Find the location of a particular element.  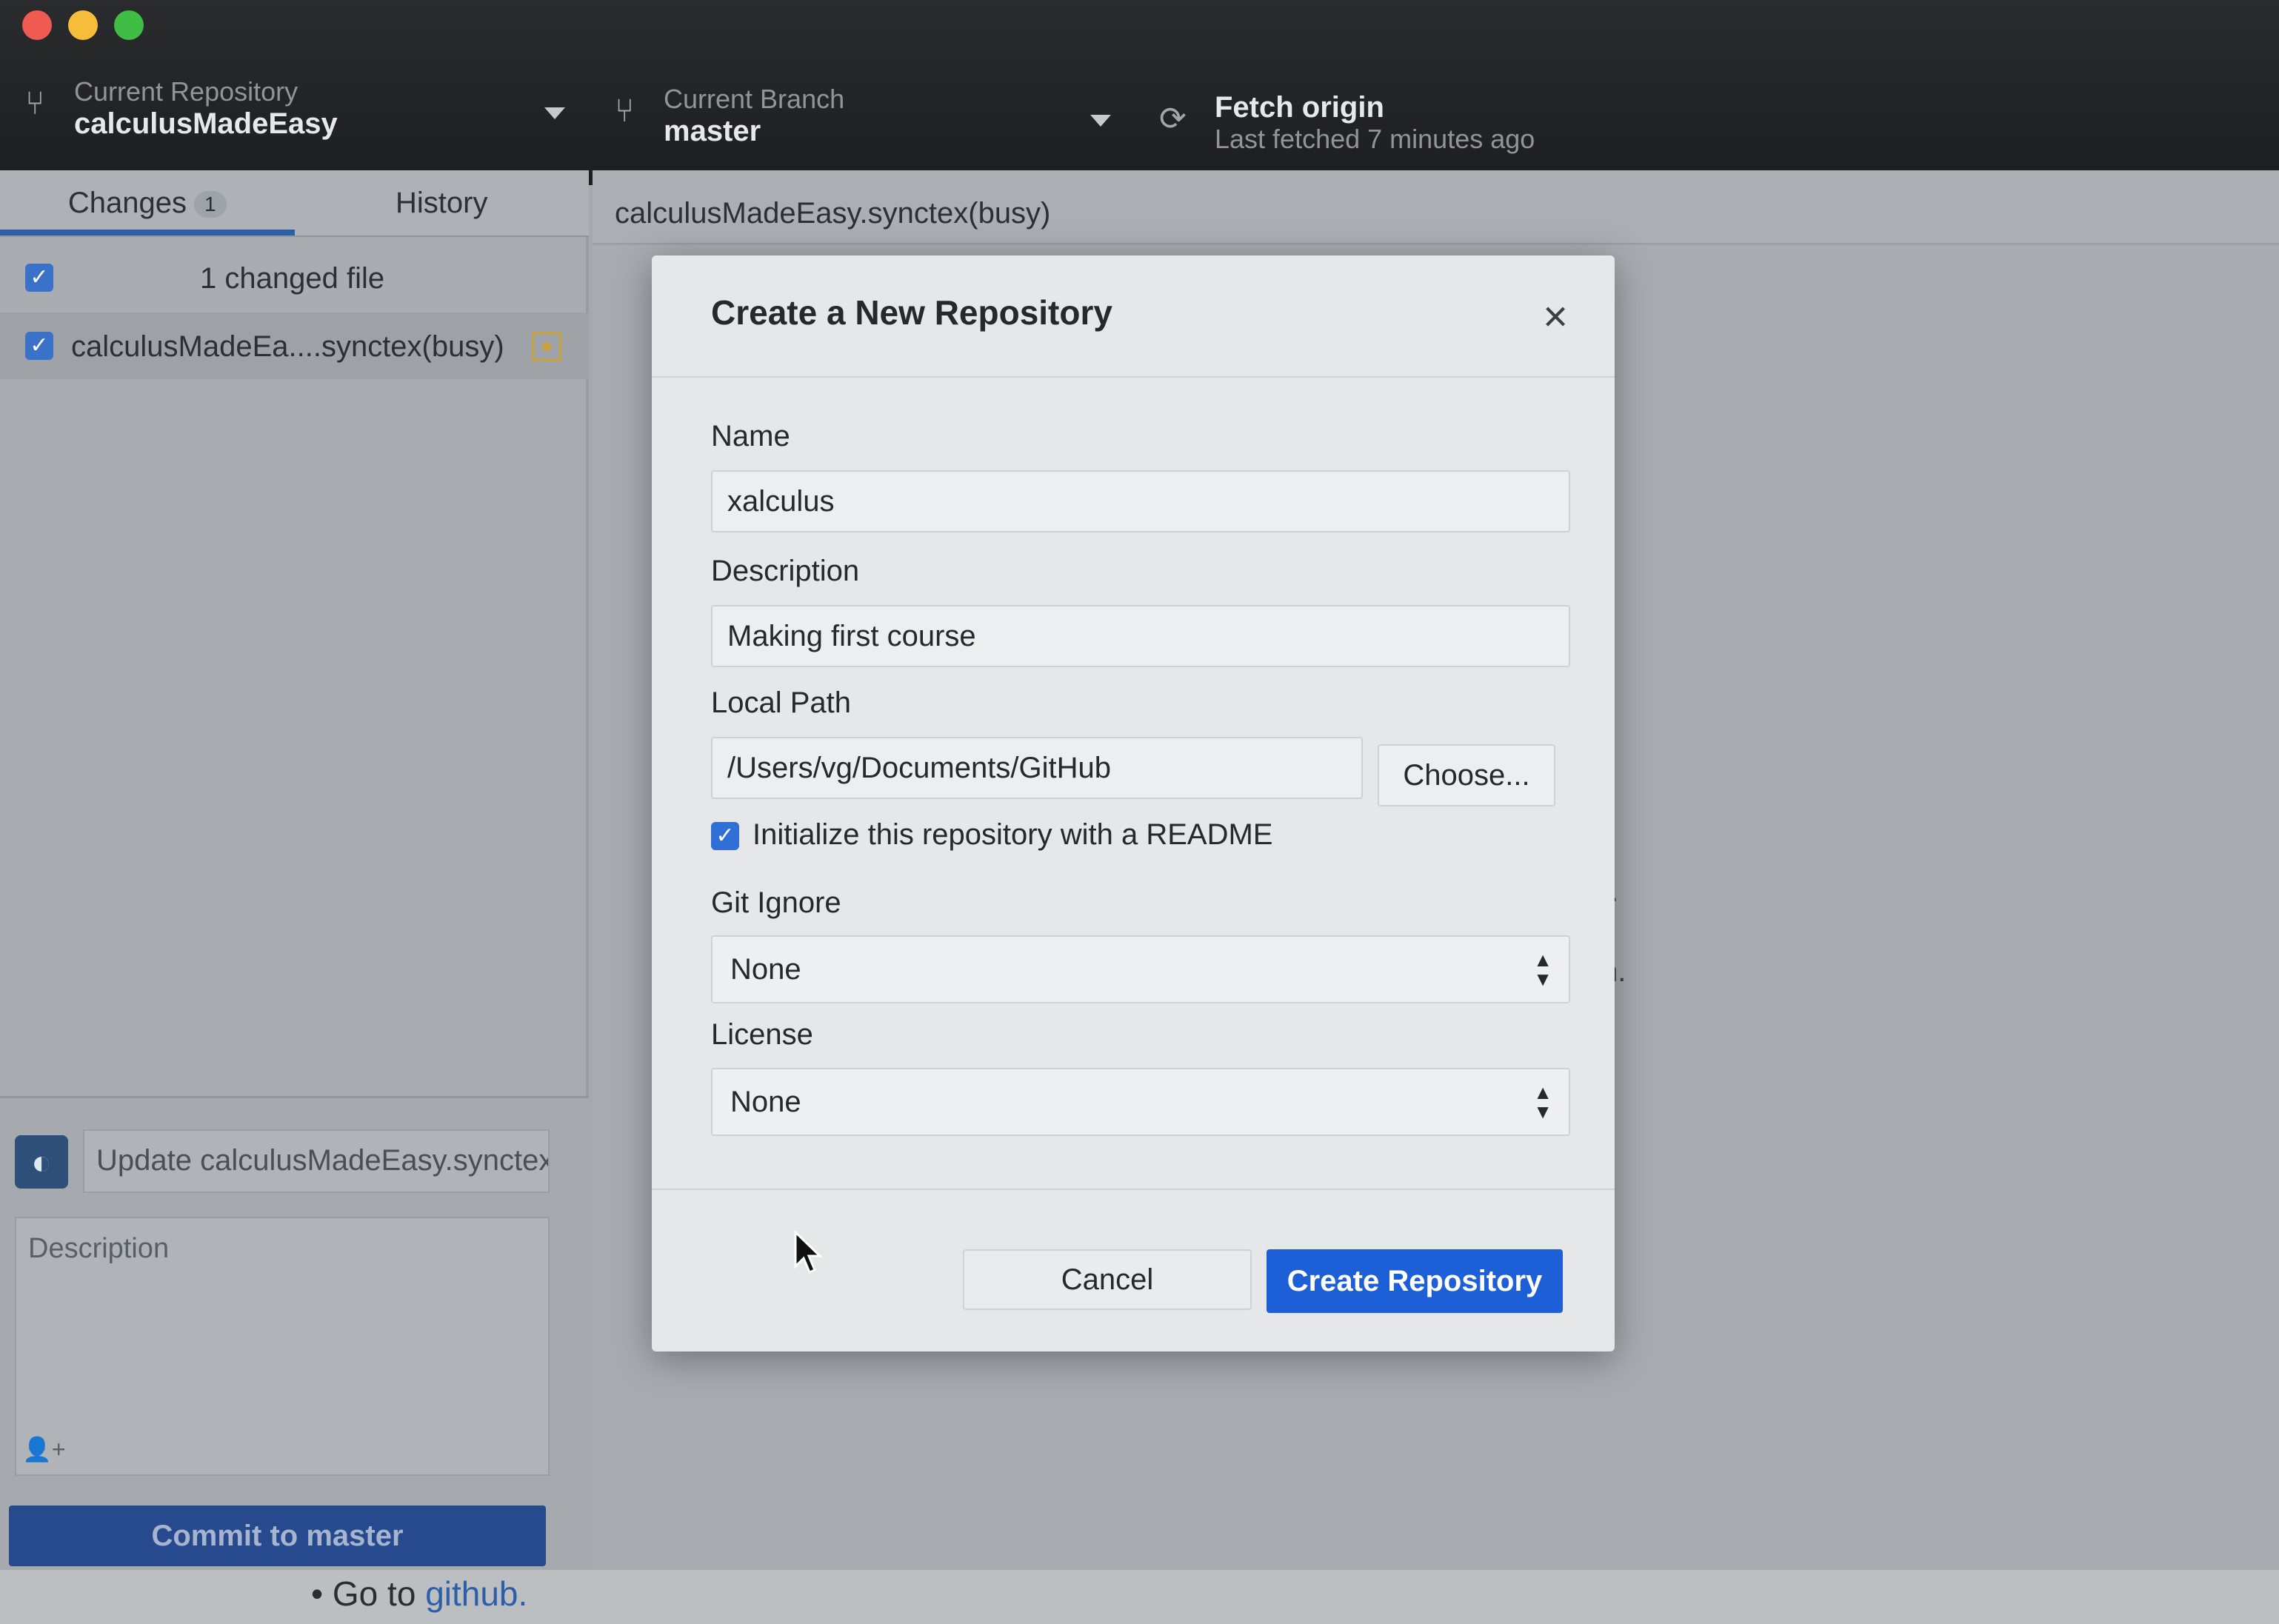

branch-icon: ⑂ is located at coordinates (625, 111).